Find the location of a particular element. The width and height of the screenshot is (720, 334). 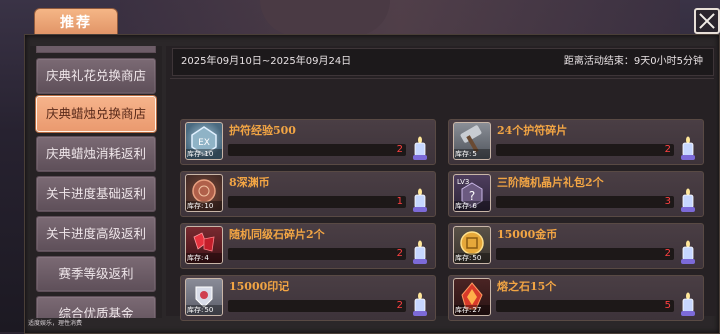

item-name: 随机同级石碎片2个 is located at coordinates (277, 234).